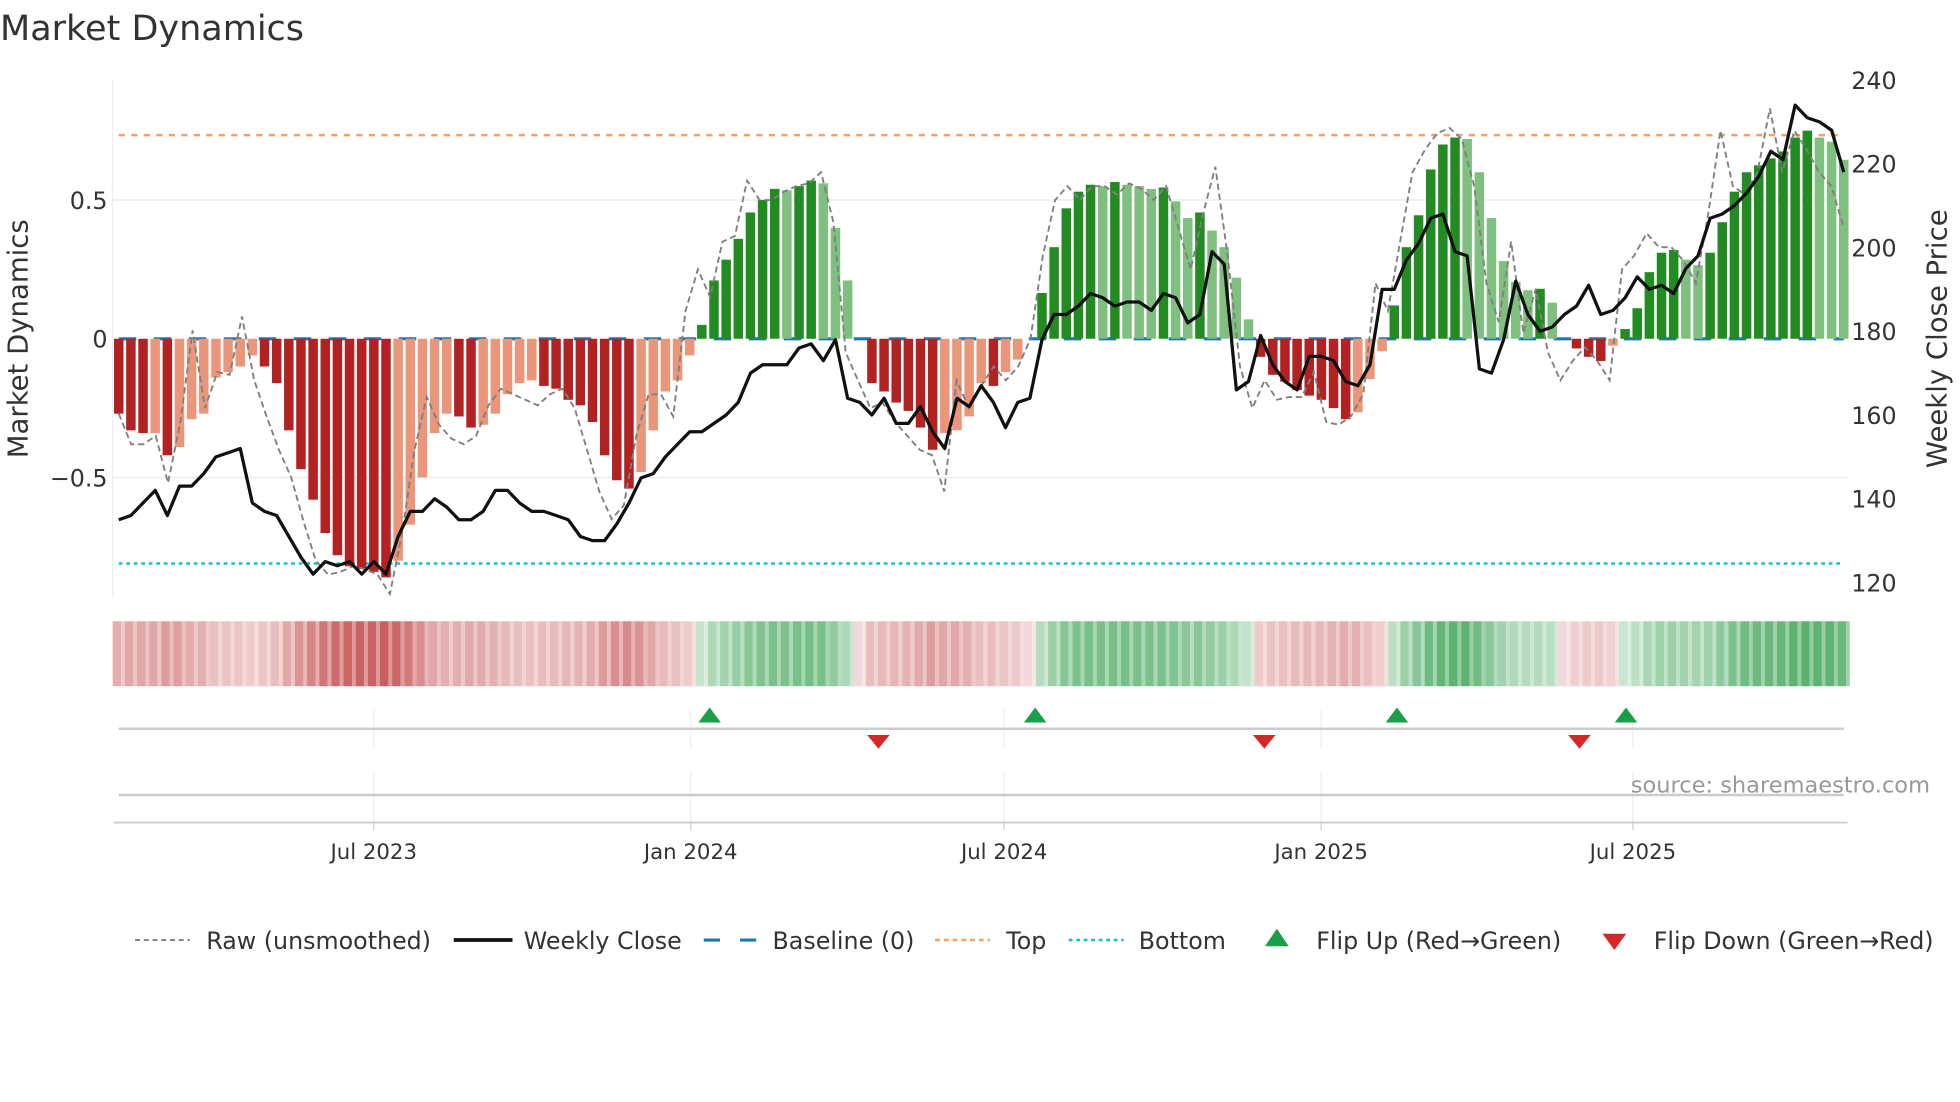 Image resolution: width=1960 pixels, height=1102 pixels. I want to click on flip-down-marker, so click(1579, 742).